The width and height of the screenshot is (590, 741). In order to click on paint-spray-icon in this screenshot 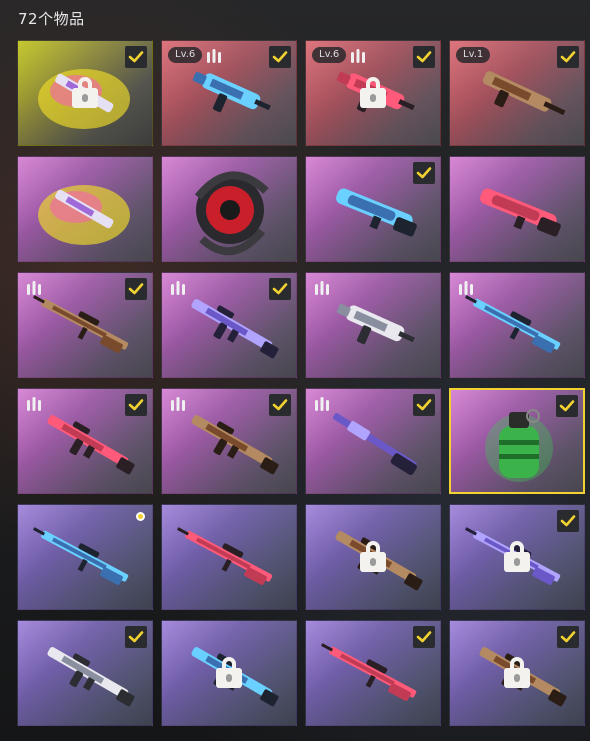, I will do `click(85, 209)`.